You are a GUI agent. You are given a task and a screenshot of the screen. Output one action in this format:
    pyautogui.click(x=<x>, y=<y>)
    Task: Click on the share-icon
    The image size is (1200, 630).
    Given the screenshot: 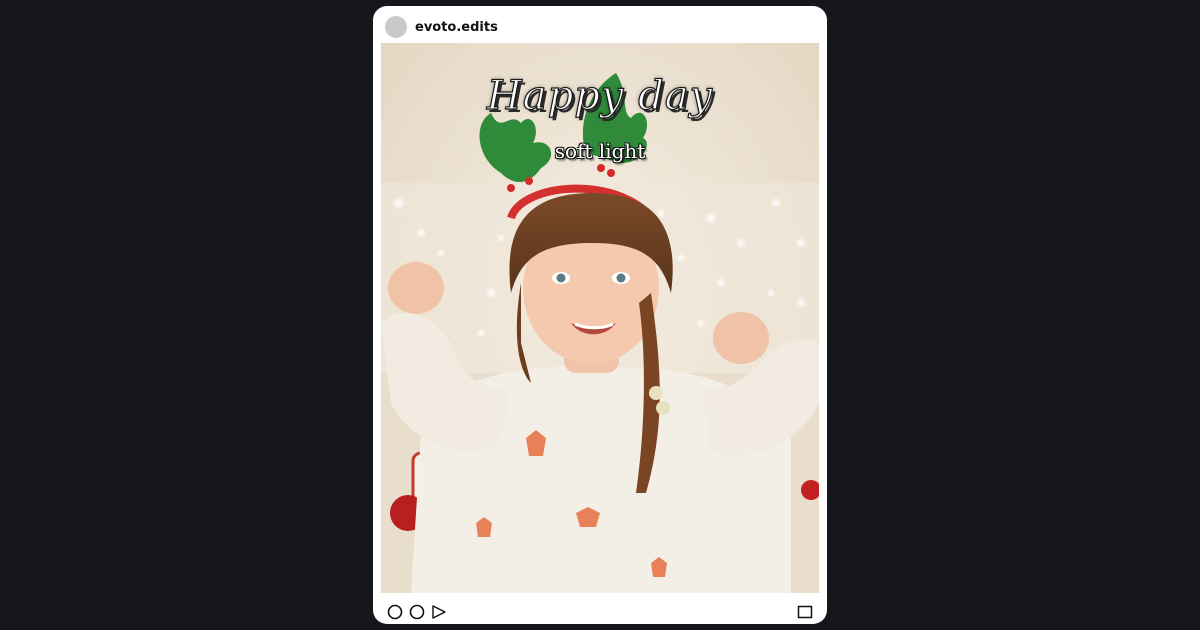 What is the action you would take?
    pyautogui.click(x=439, y=612)
    